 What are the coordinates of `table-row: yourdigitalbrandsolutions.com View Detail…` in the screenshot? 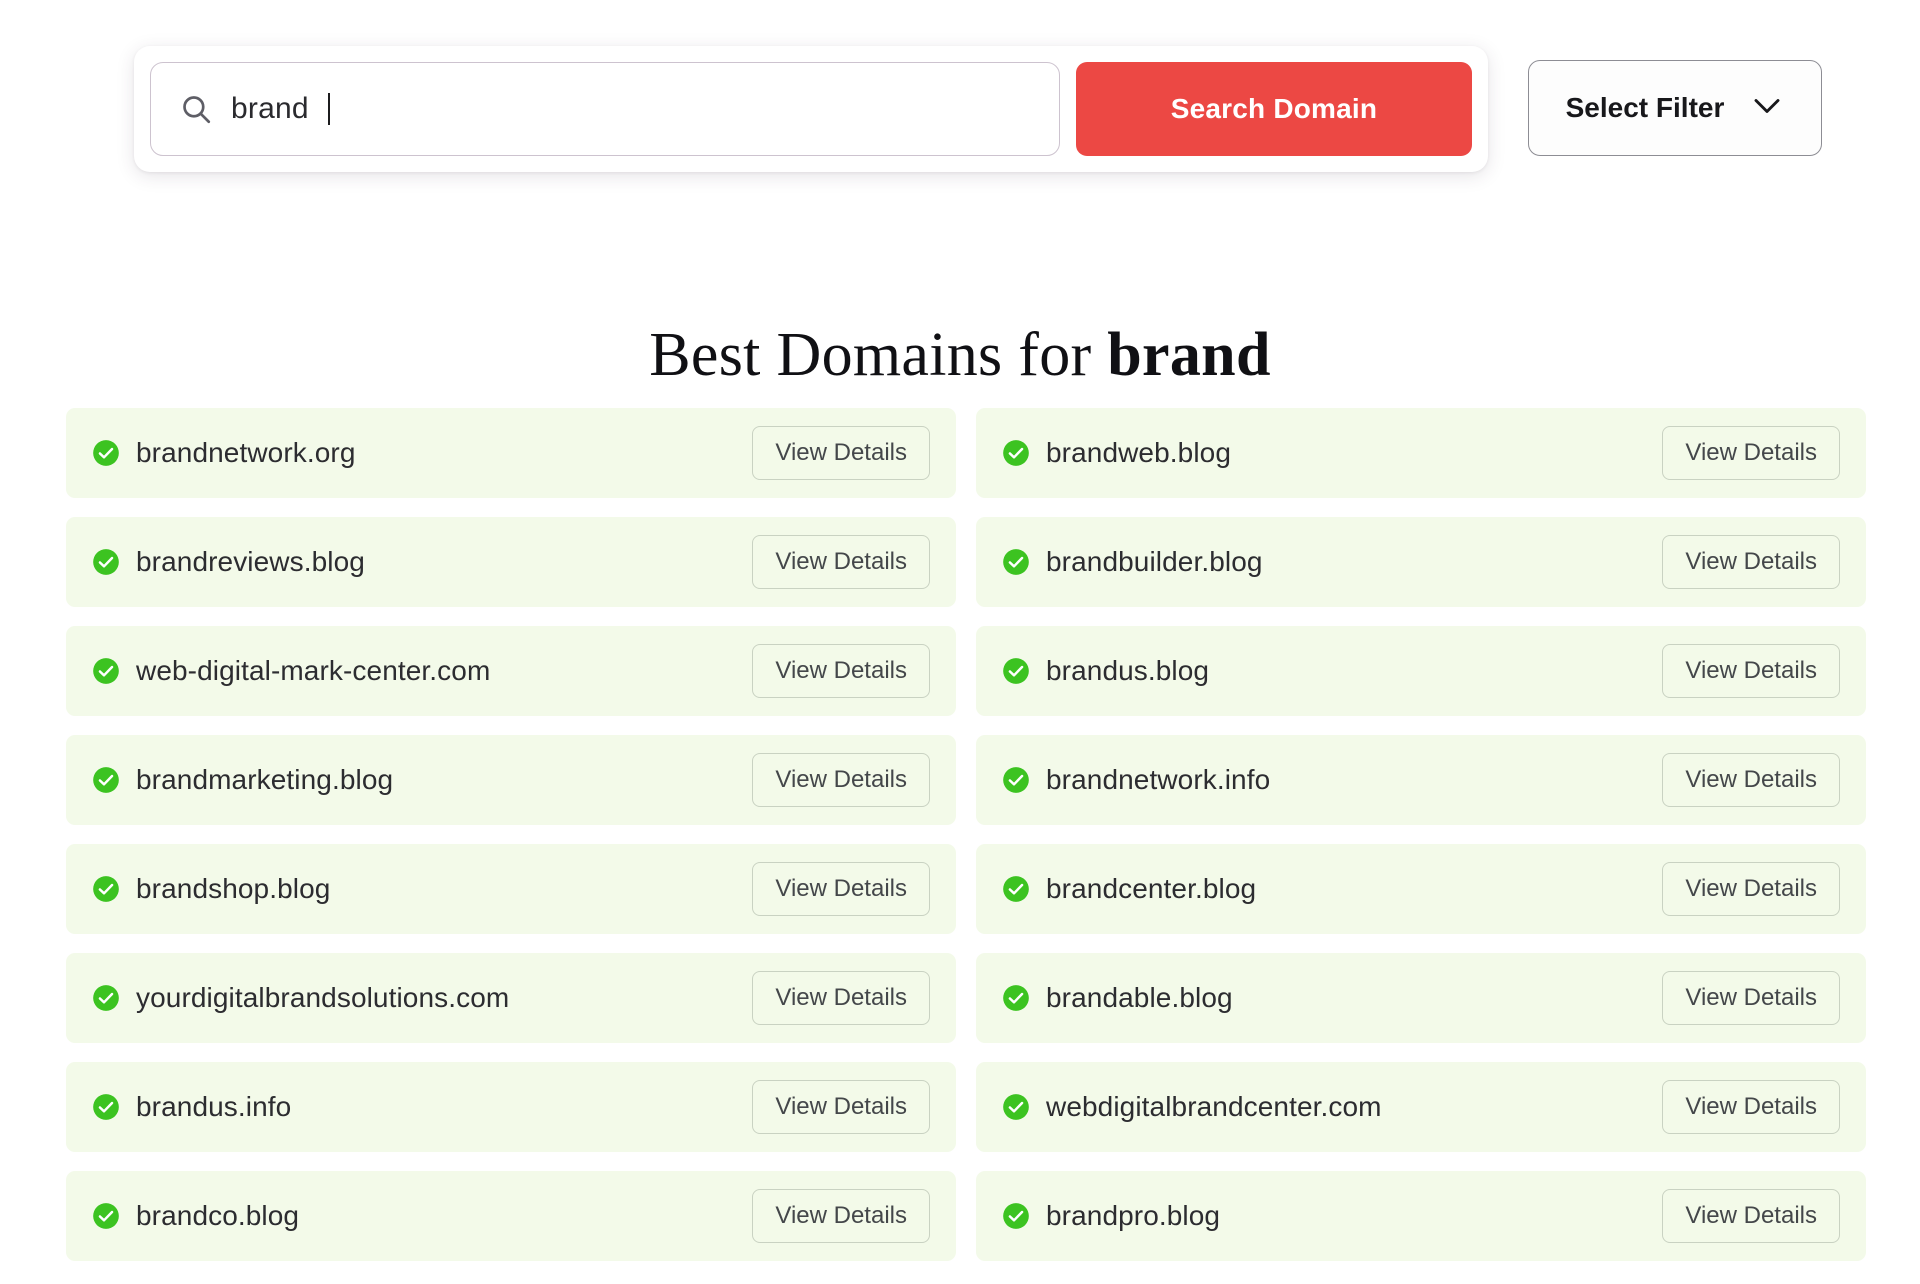 It's located at (511, 998).